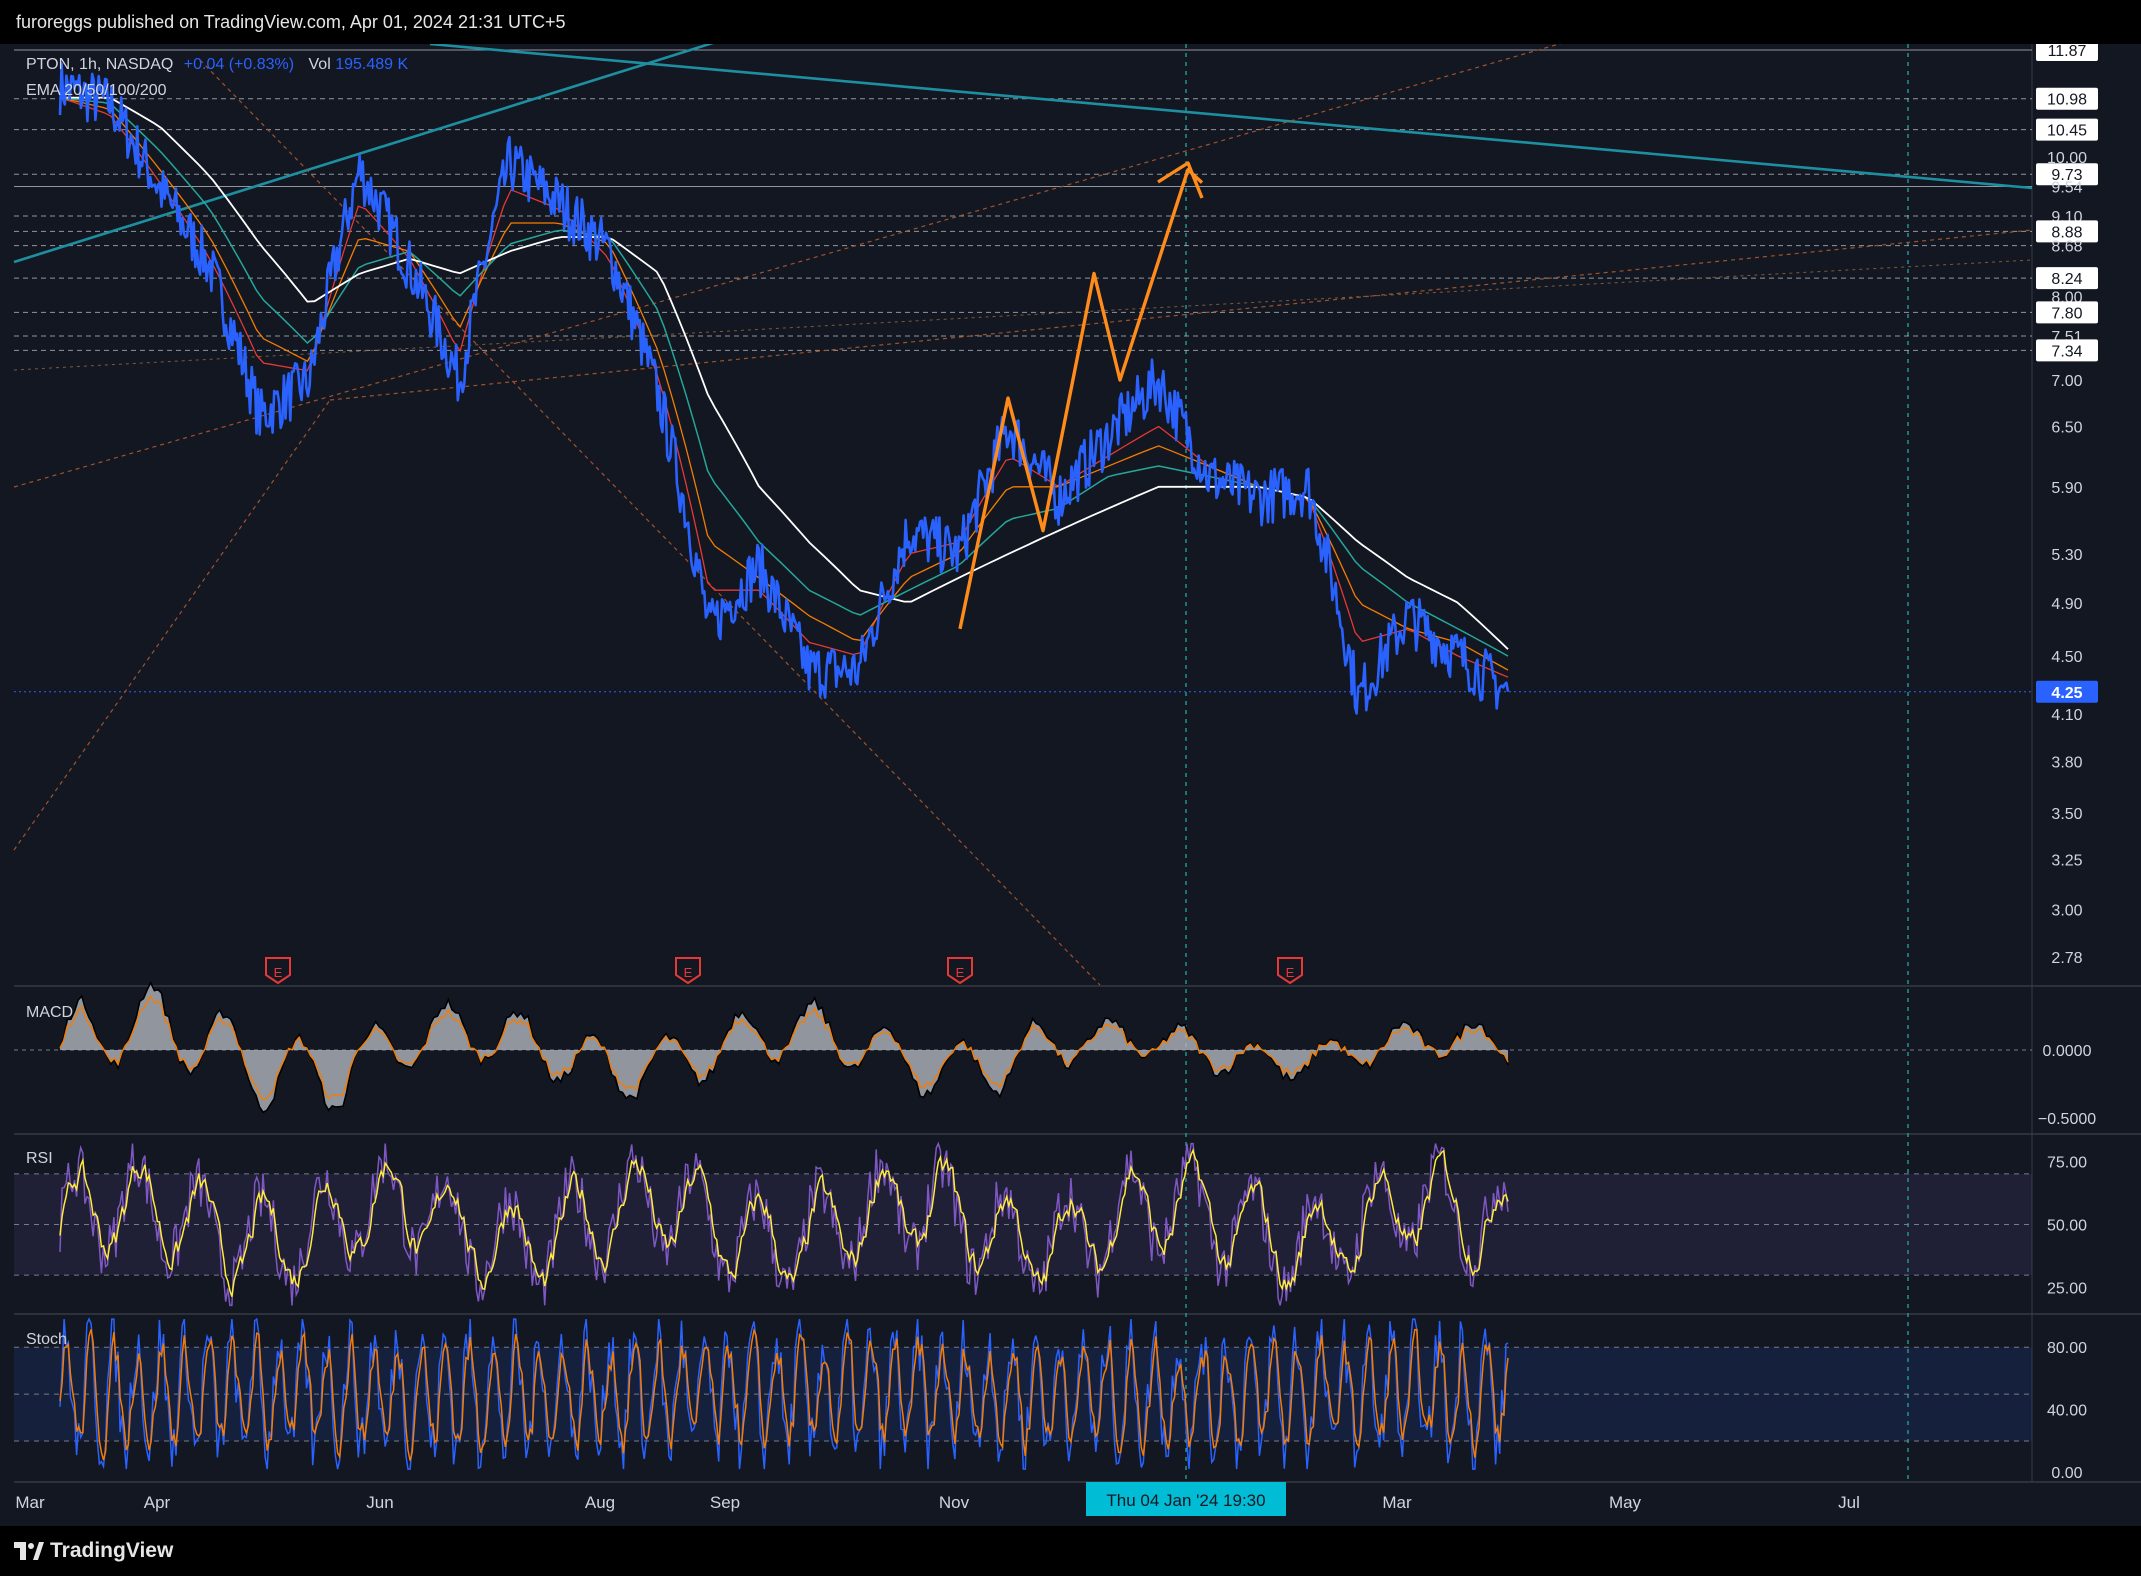 This screenshot has width=2141, height=1576. I want to click on macd-pane, so click(1023, 1047).